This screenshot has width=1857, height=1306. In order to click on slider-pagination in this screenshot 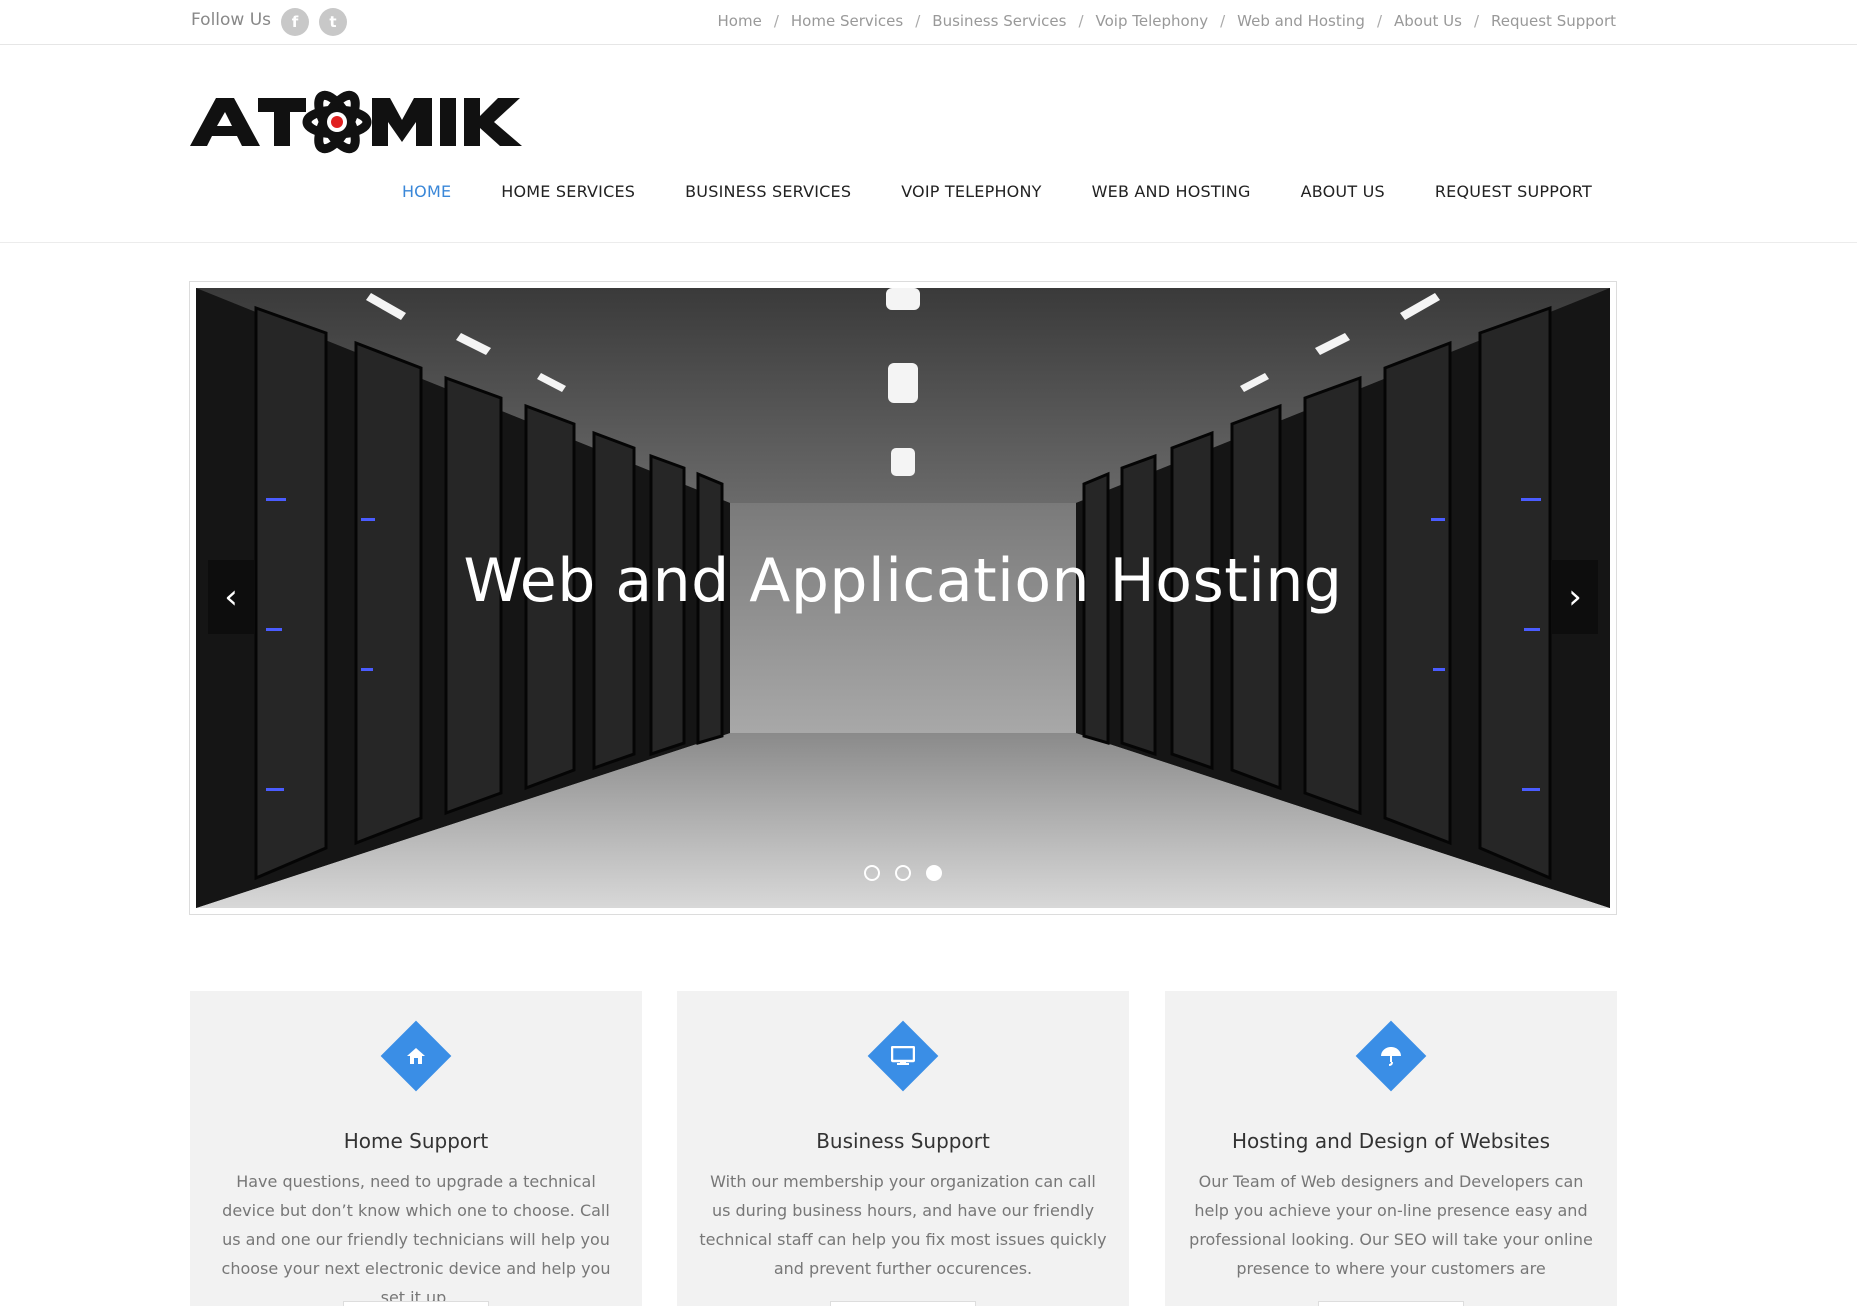, I will do `click(903, 875)`.